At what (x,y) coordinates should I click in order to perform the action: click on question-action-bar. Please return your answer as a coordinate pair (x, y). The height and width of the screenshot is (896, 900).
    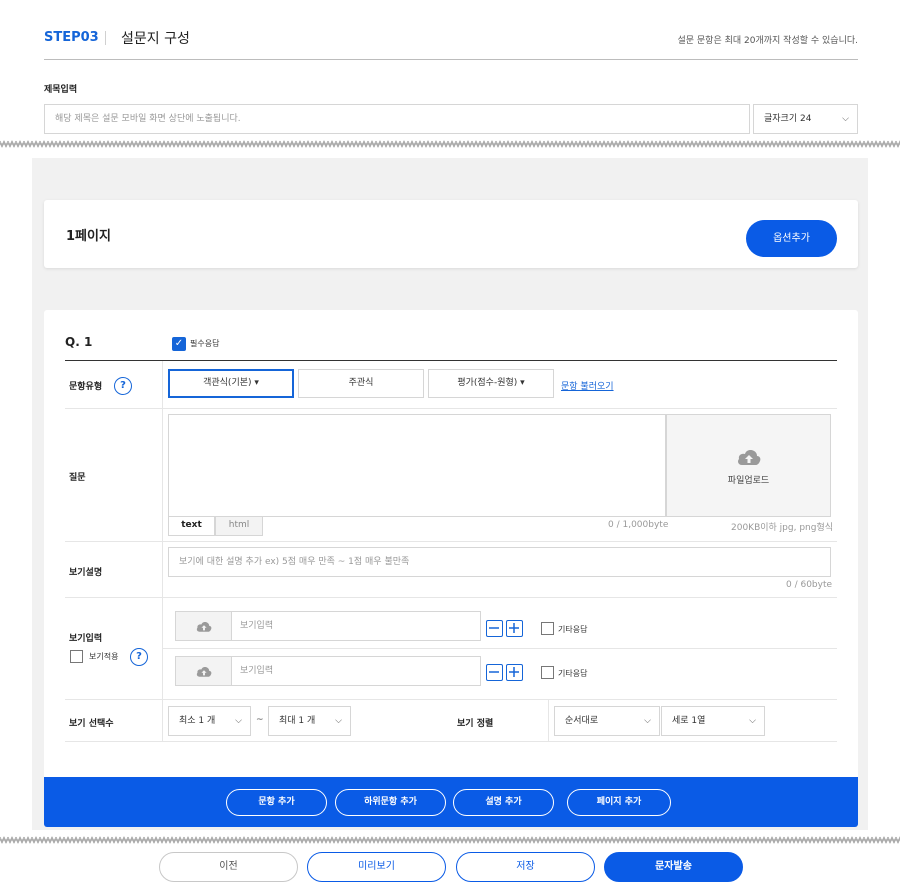
    Looking at the image, I should click on (451, 802).